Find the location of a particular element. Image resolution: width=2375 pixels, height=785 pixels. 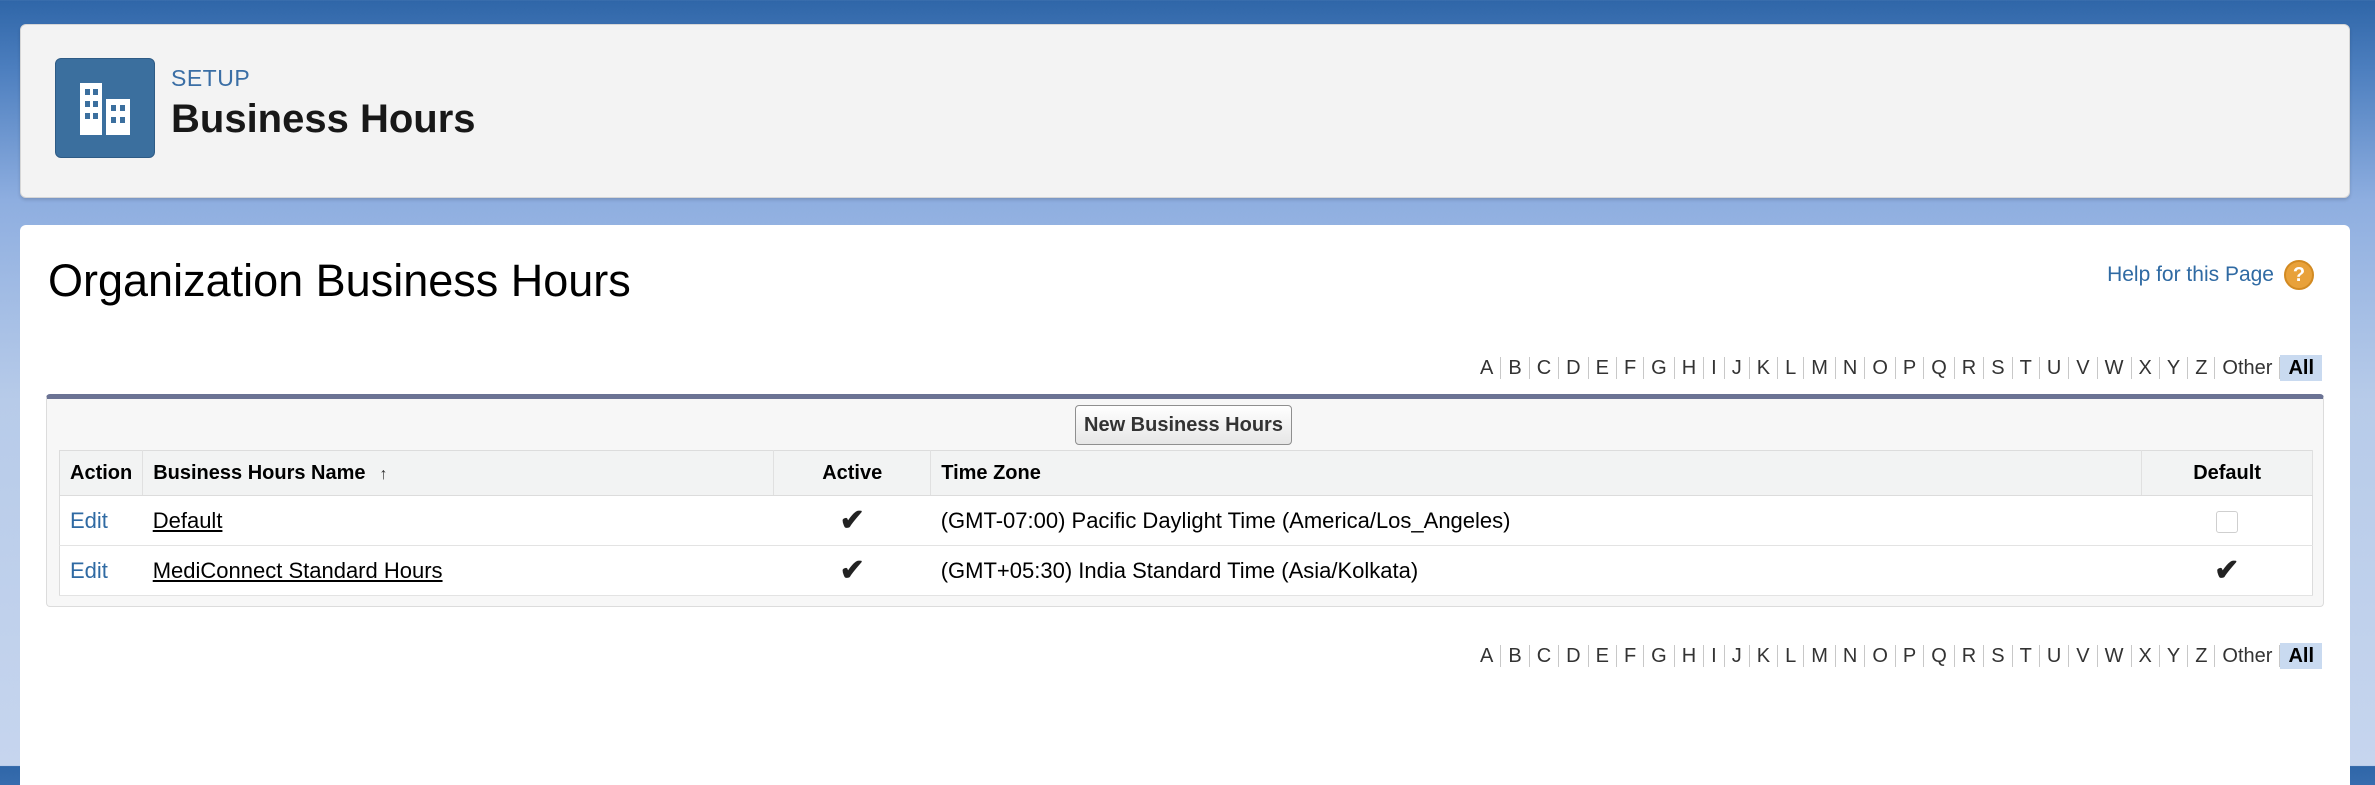

default-cell is located at coordinates (2227, 520).